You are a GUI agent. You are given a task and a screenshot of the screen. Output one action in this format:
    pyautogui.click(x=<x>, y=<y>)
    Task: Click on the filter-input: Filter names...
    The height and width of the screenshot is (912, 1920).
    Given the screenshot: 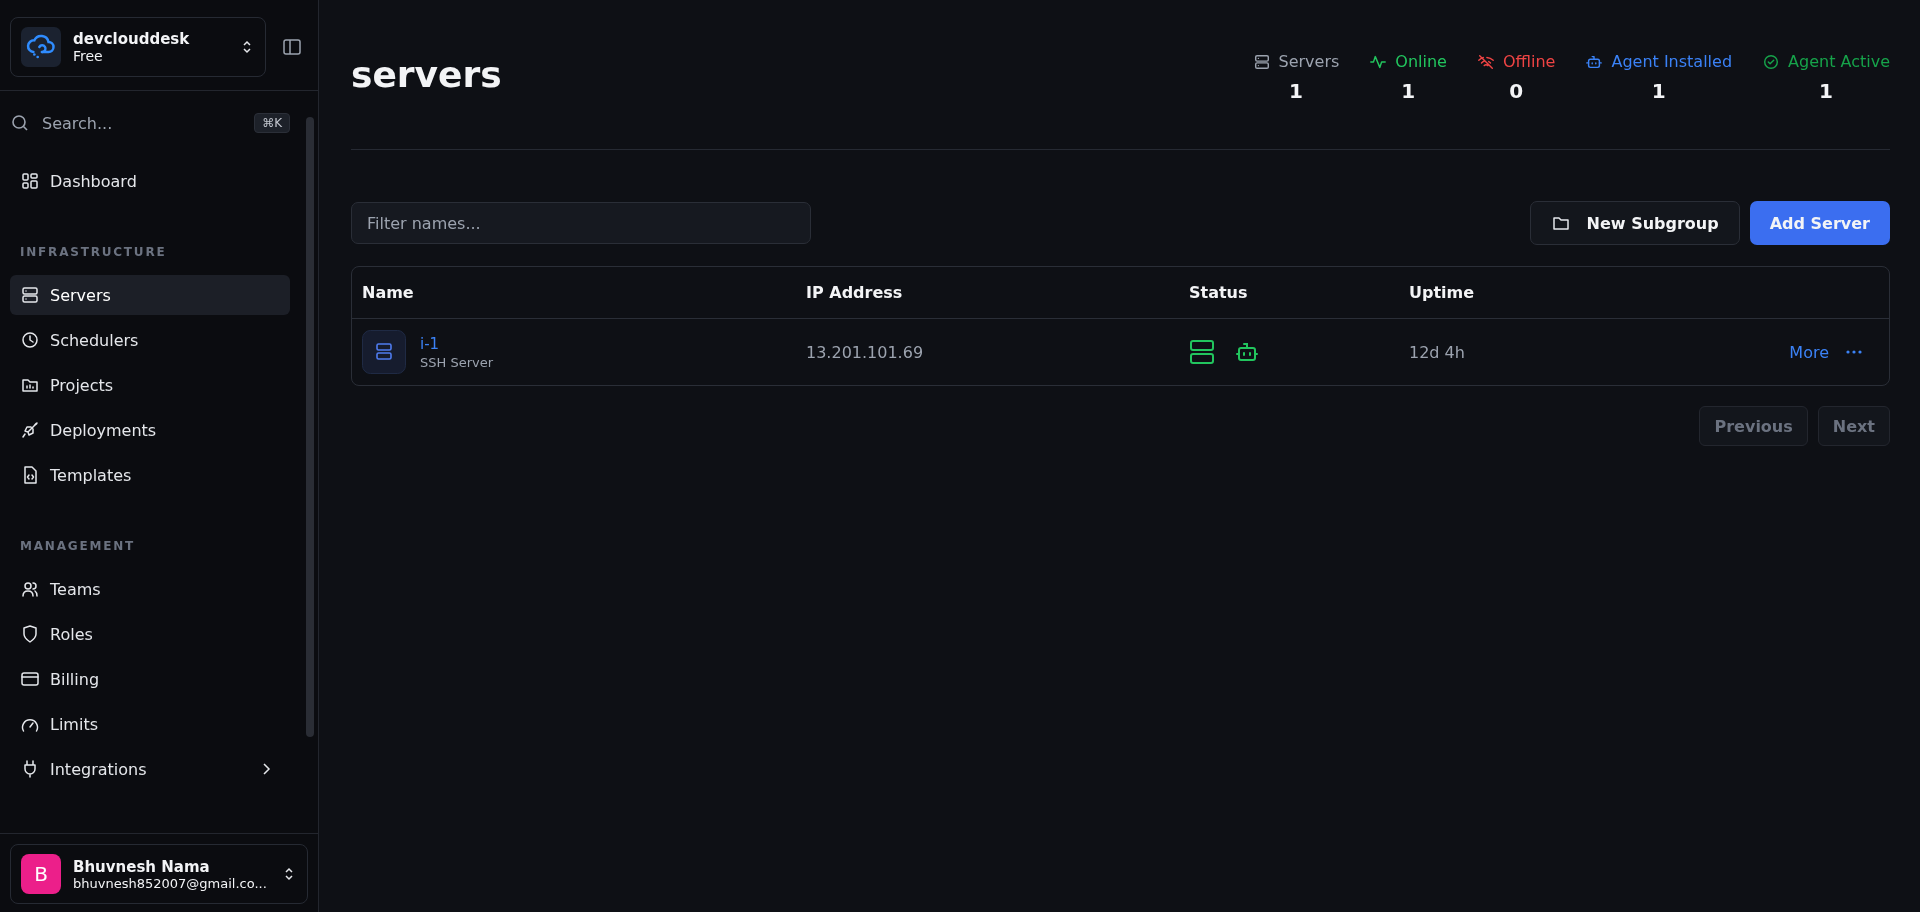 What is the action you would take?
    pyautogui.click(x=581, y=223)
    